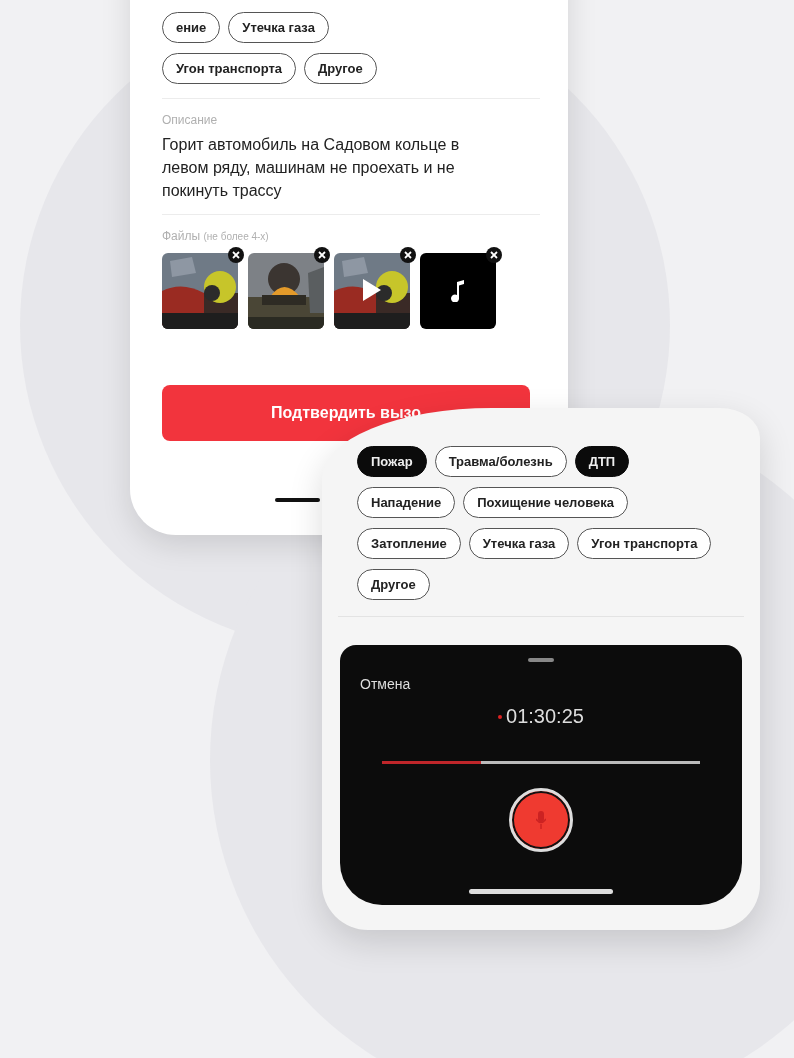 Image resolution: width=794 pixels, height=1058 pixels. Describe the element at coordinates (372, 290) in the screenshot. I see `play-icon` at that location.